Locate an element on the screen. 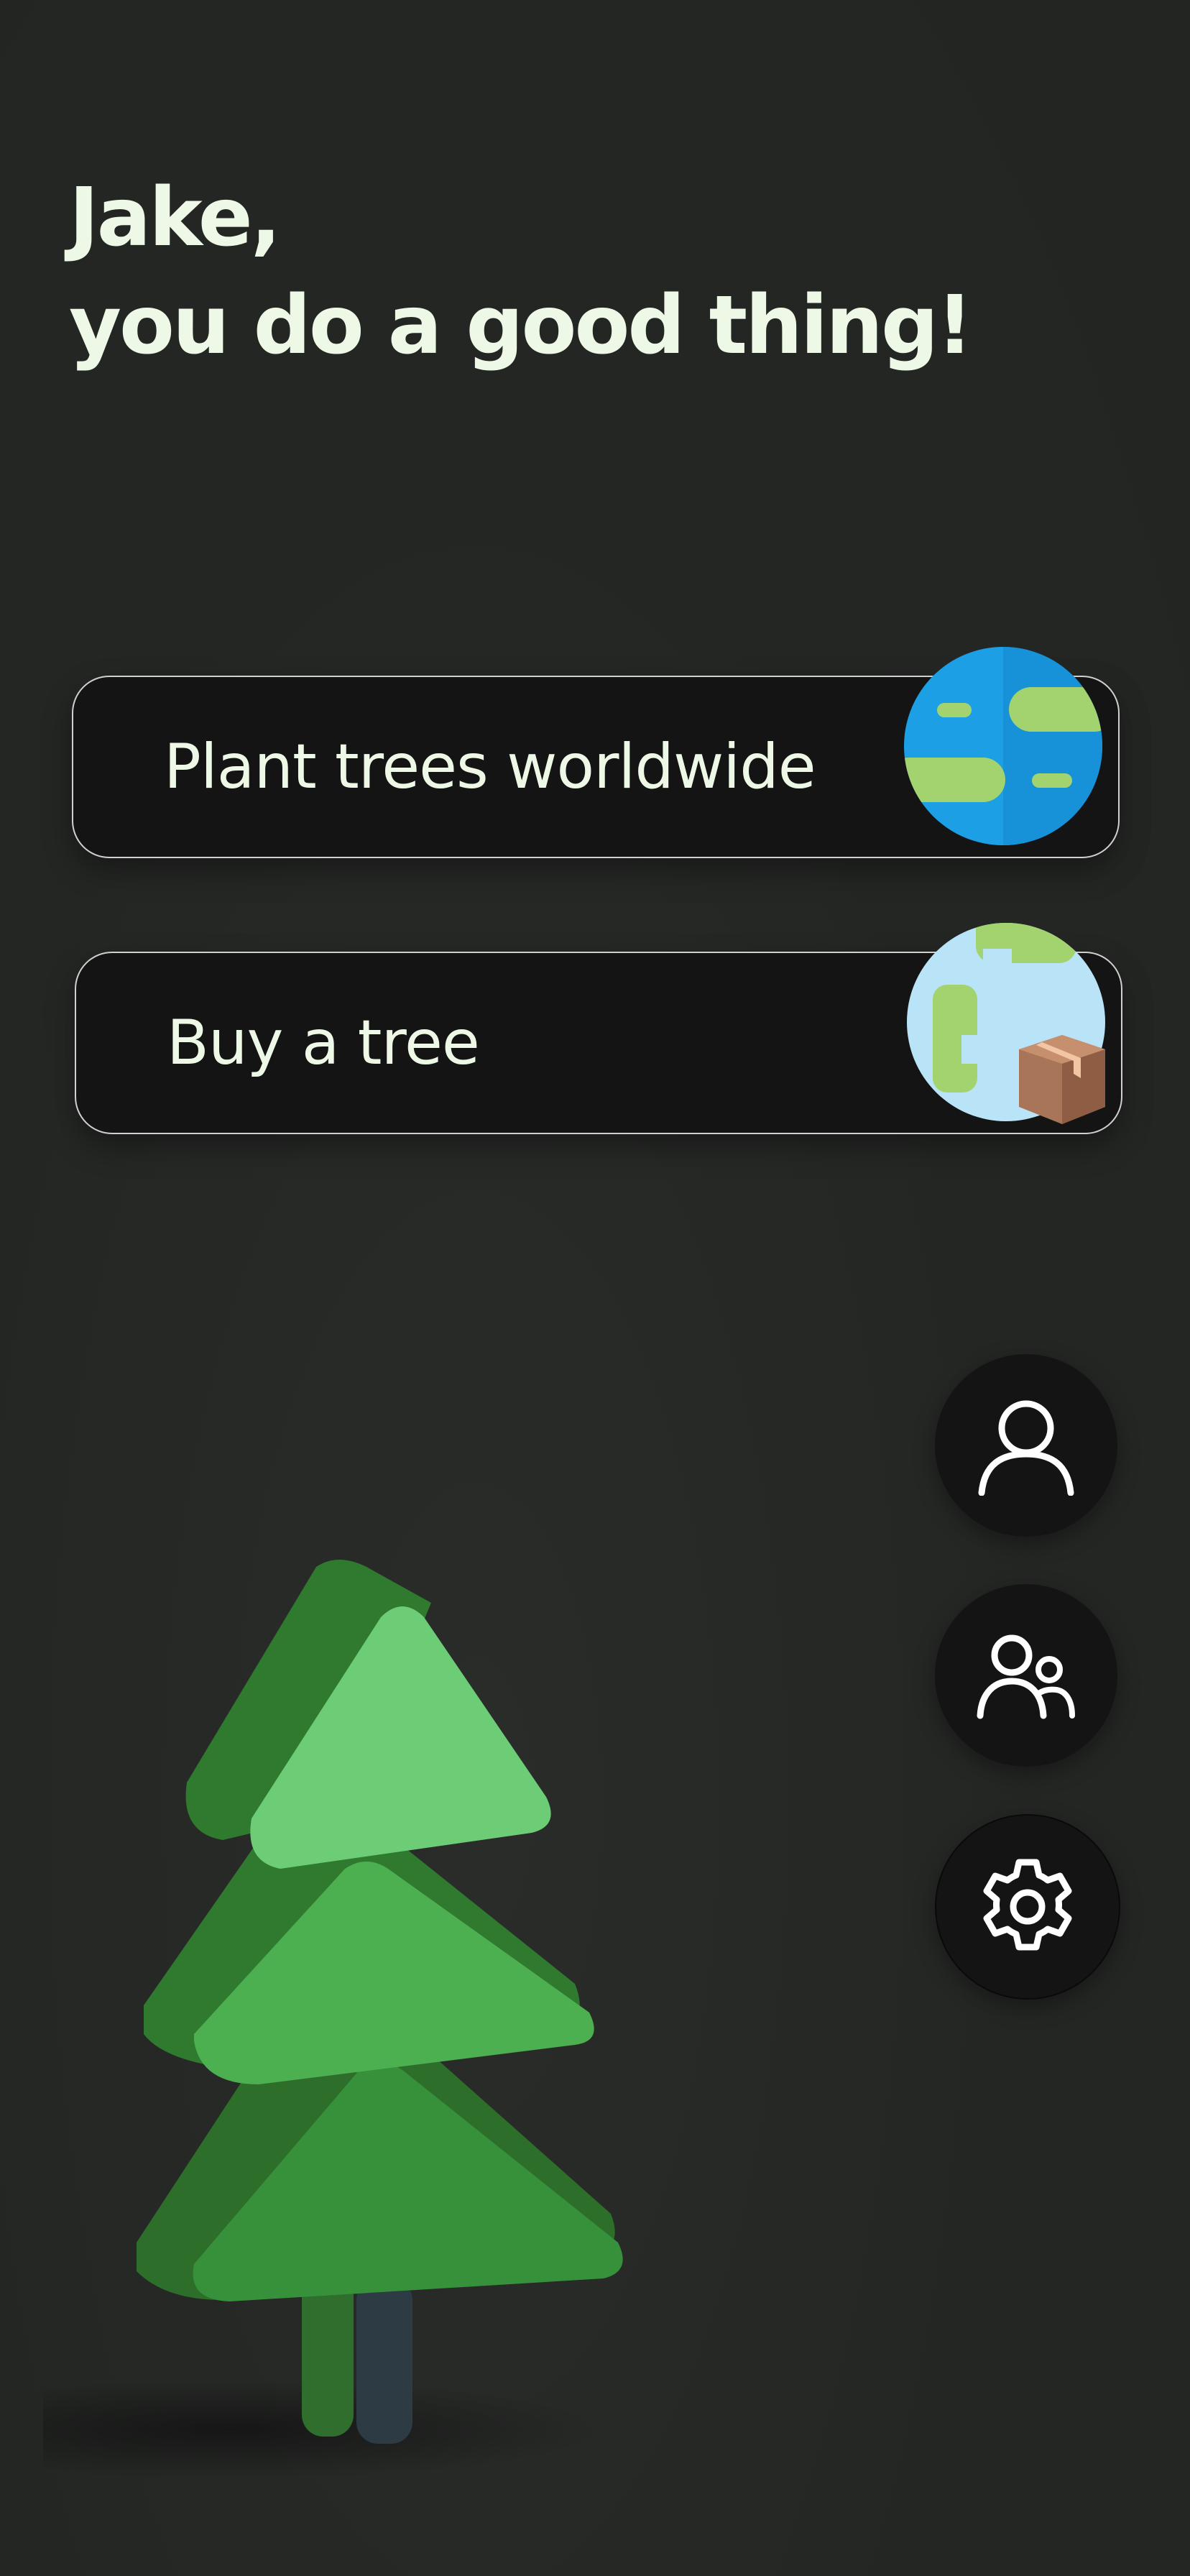 This screenshot has width=1190, height=2576. users-icon is located at coordinates (1026, 1676).